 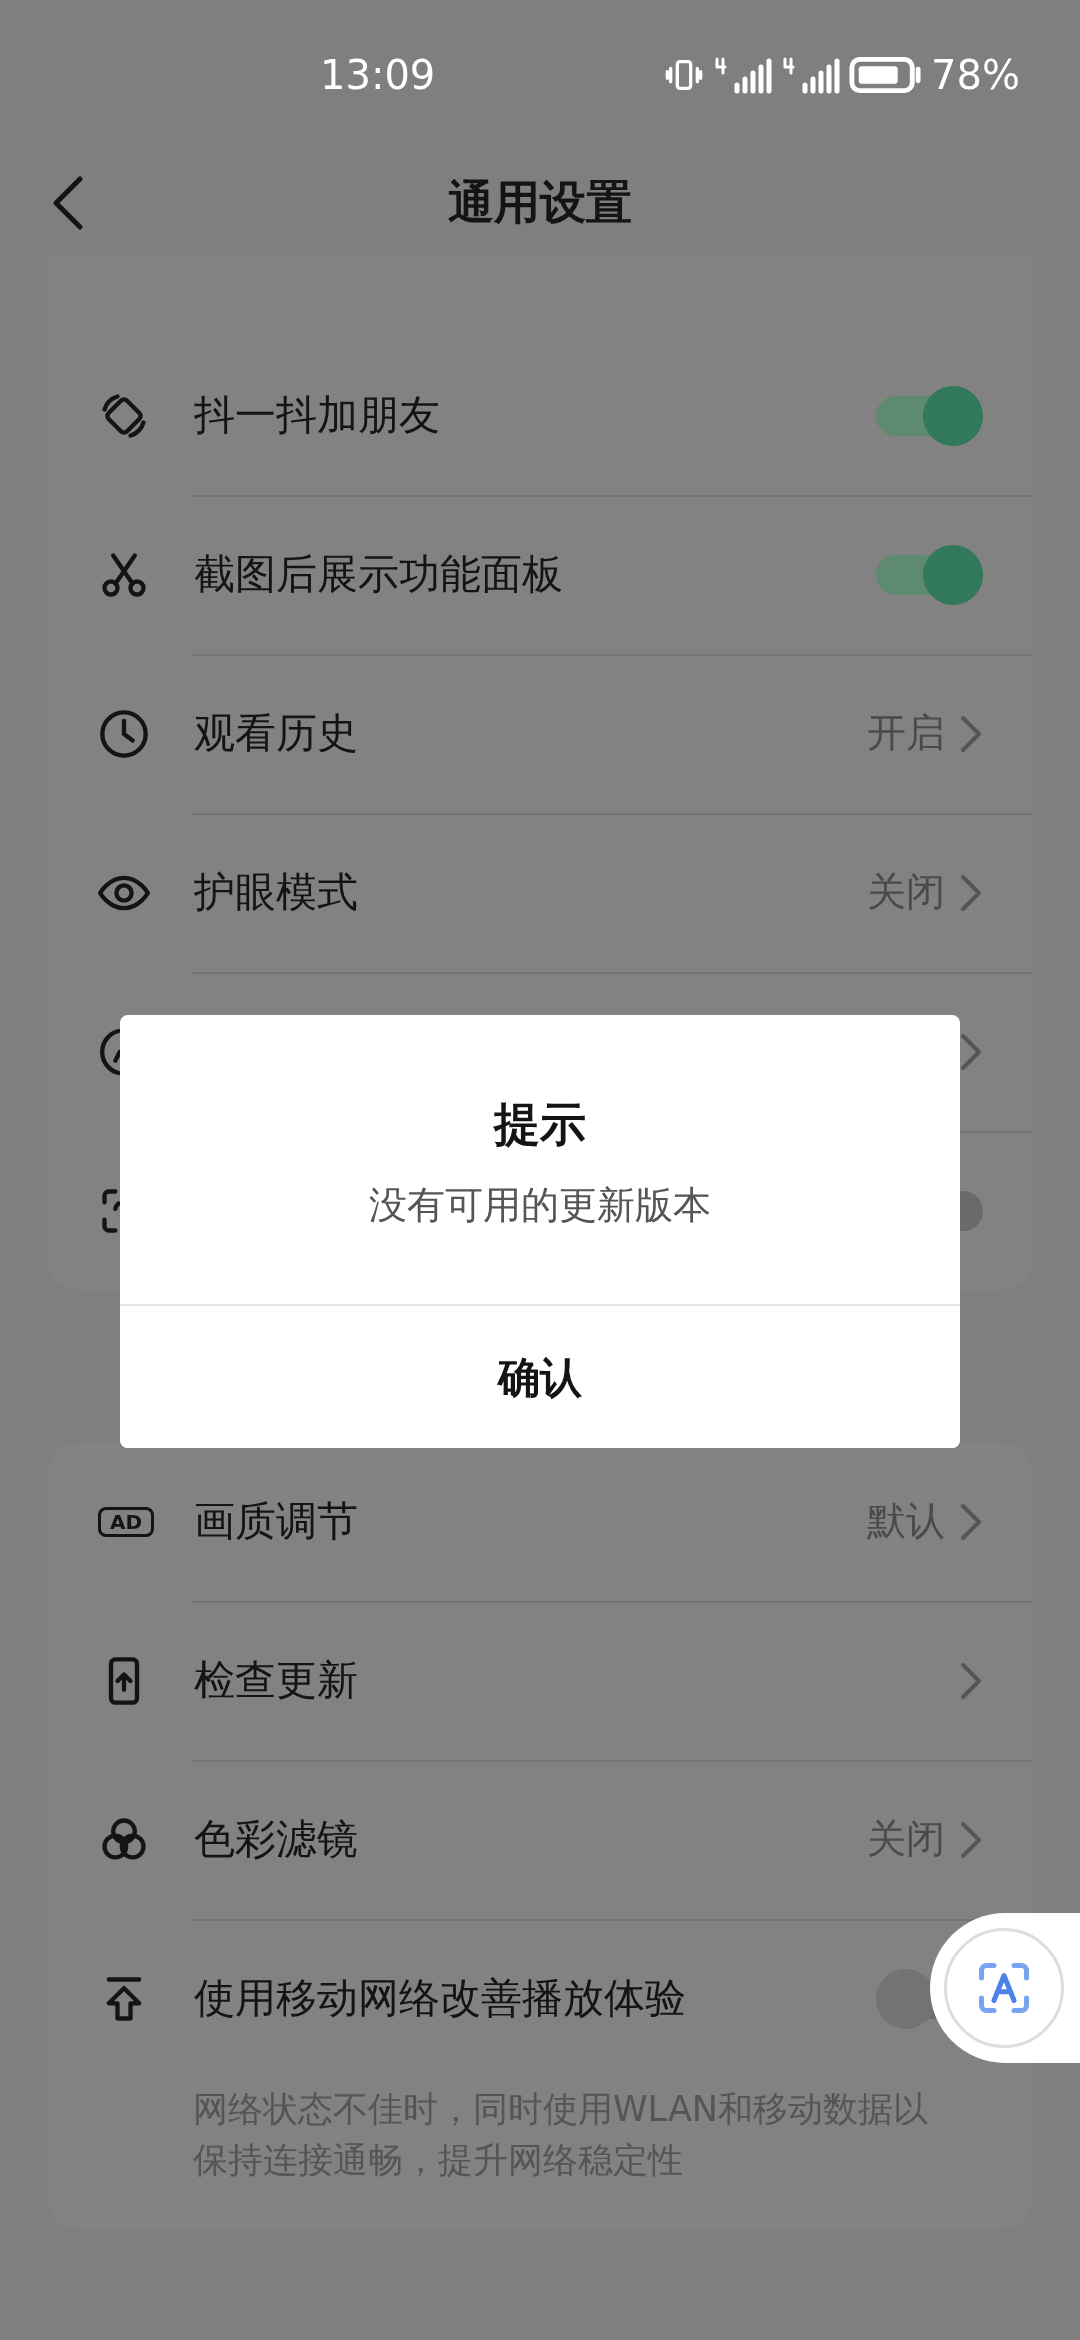 I want to click on dialog-title: 提示, so click(x=540, y=1124).